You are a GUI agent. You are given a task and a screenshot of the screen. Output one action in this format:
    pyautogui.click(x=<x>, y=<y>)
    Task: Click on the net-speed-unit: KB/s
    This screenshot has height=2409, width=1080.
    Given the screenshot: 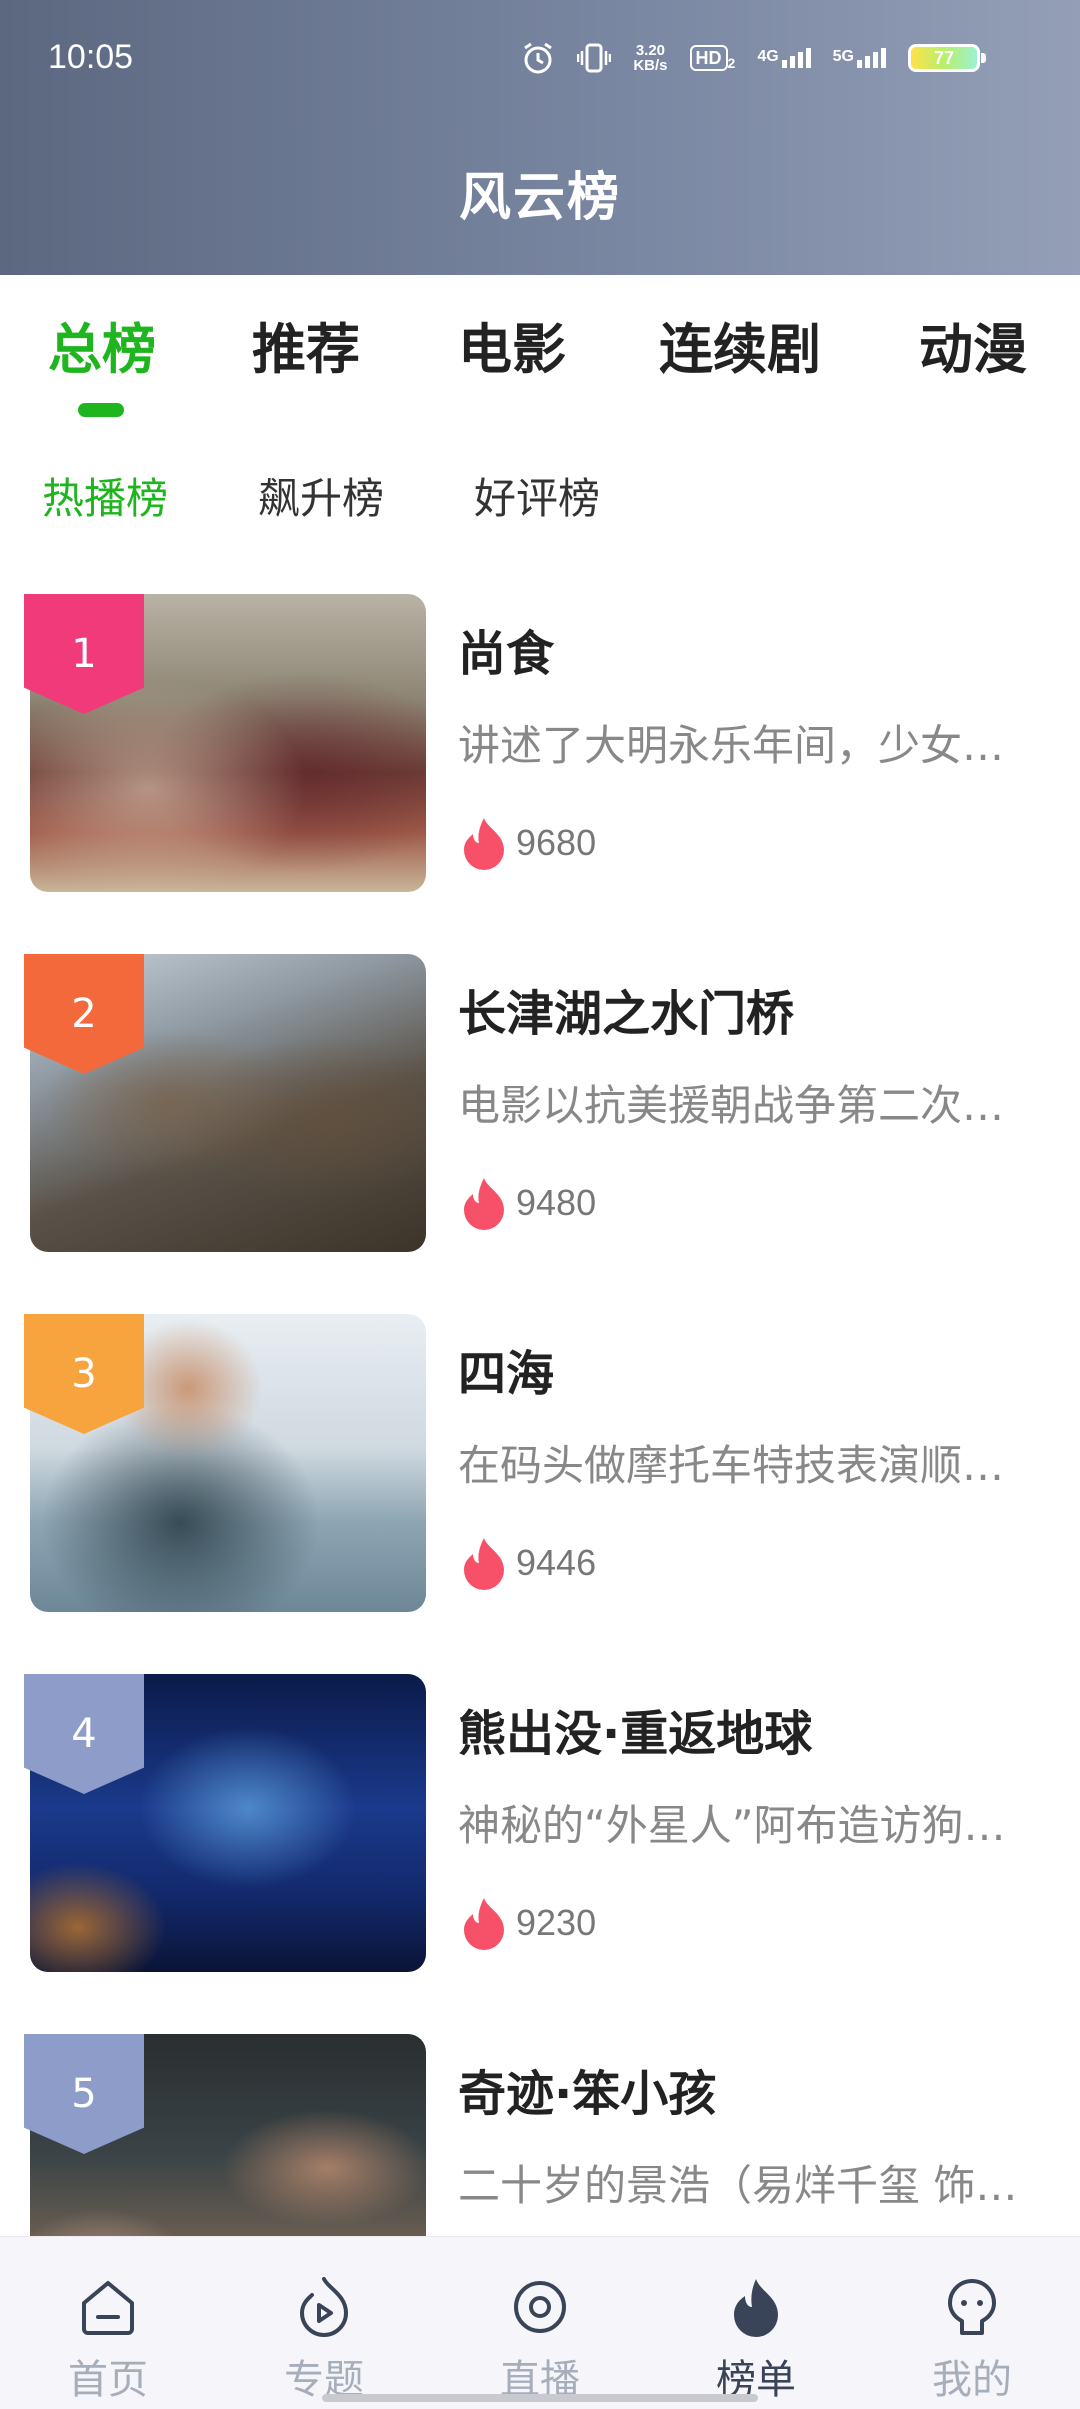 What is the action you would take?
    pyautogui.click(x=650, y=65)
    